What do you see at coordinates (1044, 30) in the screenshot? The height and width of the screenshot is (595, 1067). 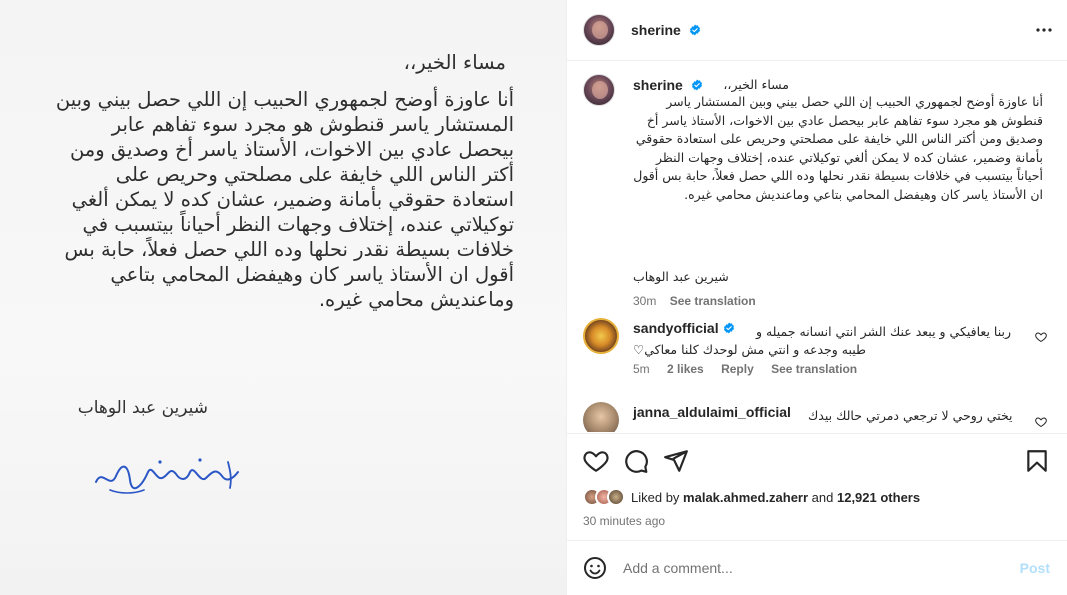 I see `more-options-icon` at bounding box center [1044, 30].